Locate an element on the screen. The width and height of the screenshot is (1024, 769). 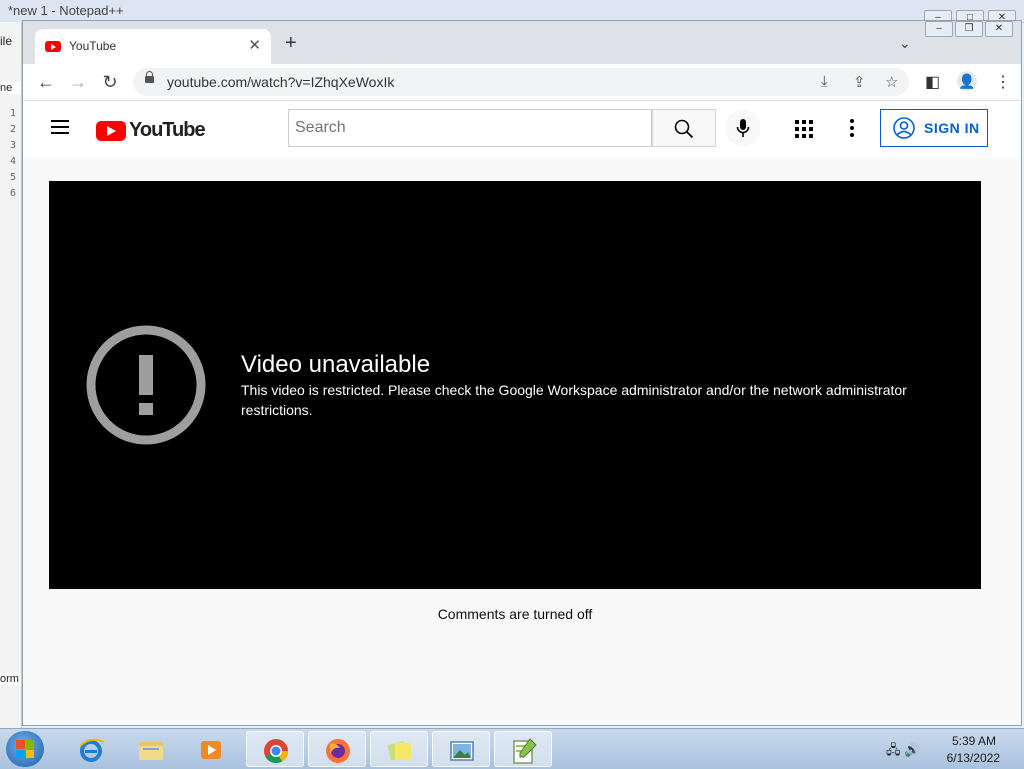
tab-strip: YouTube ✕ + ⌄ – ❐ ✕ is located at coordinates (522, 42).